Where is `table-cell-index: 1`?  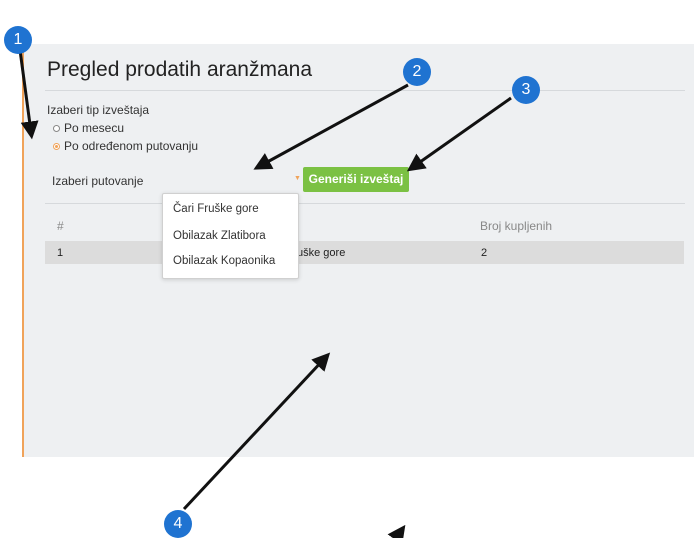
table-cell-index: 1 is located at coordinates (60, 253).